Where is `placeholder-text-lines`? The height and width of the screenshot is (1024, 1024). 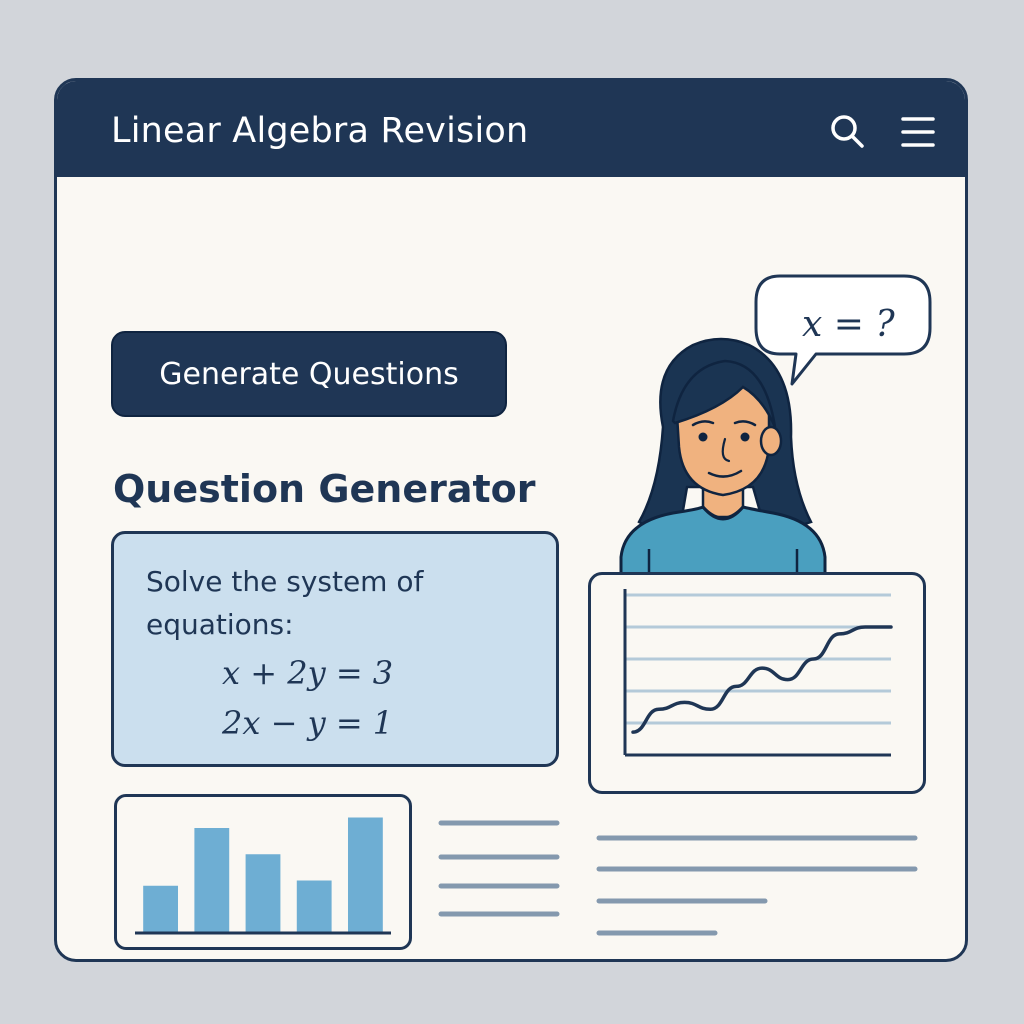 placeholder-text-lines is located at coordinates (678, 878).